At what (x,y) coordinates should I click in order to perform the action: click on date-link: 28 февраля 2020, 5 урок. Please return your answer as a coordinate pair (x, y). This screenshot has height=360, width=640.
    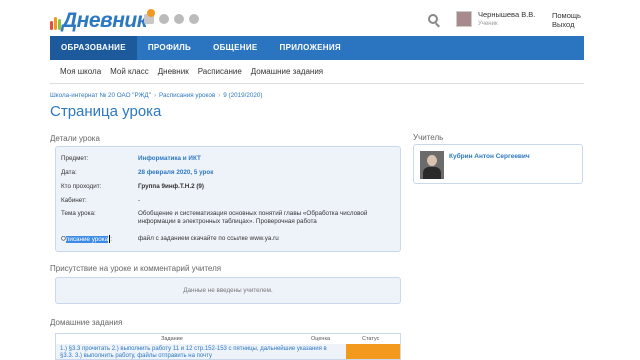
    Looking at the image, I should click on (268, 173).